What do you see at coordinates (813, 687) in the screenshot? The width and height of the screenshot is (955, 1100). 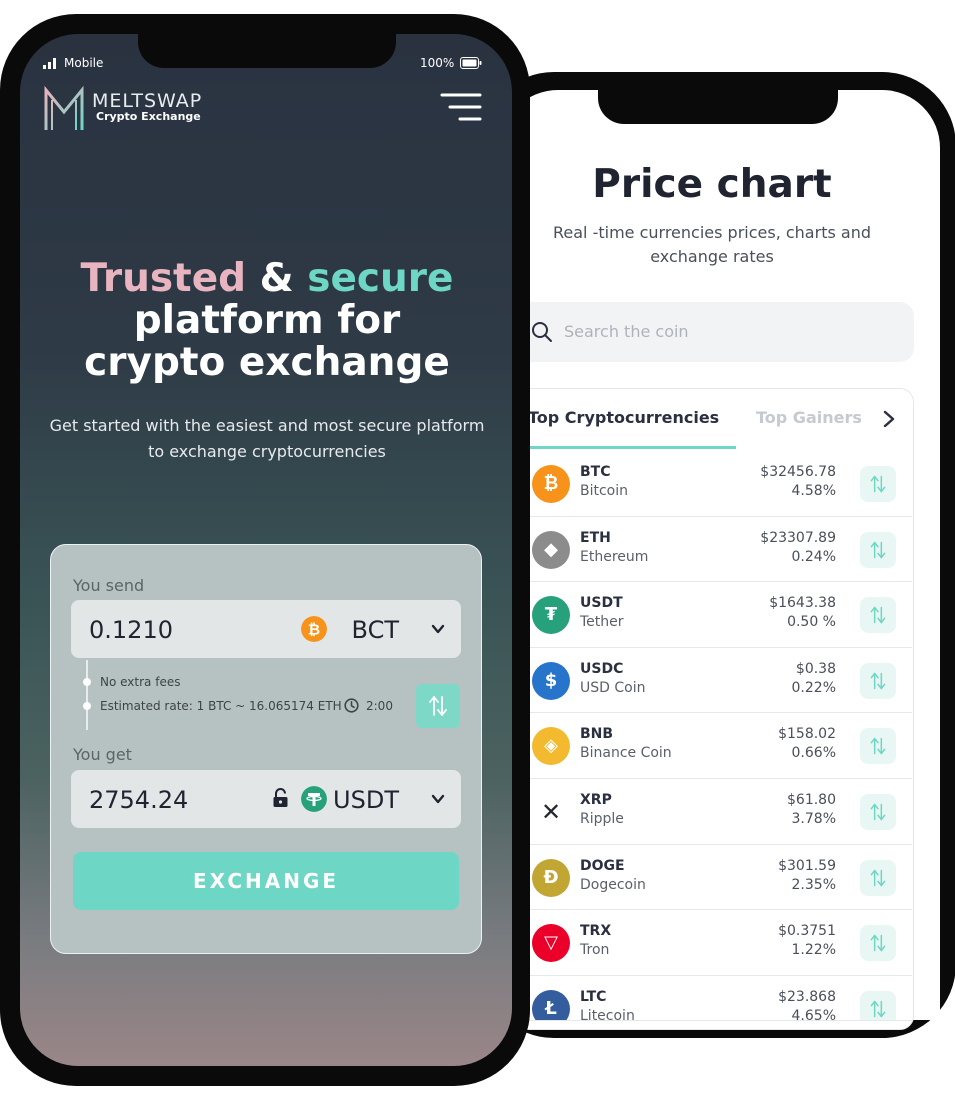 I see `coin-change: 0.22%` at bounding box center [813, 687].